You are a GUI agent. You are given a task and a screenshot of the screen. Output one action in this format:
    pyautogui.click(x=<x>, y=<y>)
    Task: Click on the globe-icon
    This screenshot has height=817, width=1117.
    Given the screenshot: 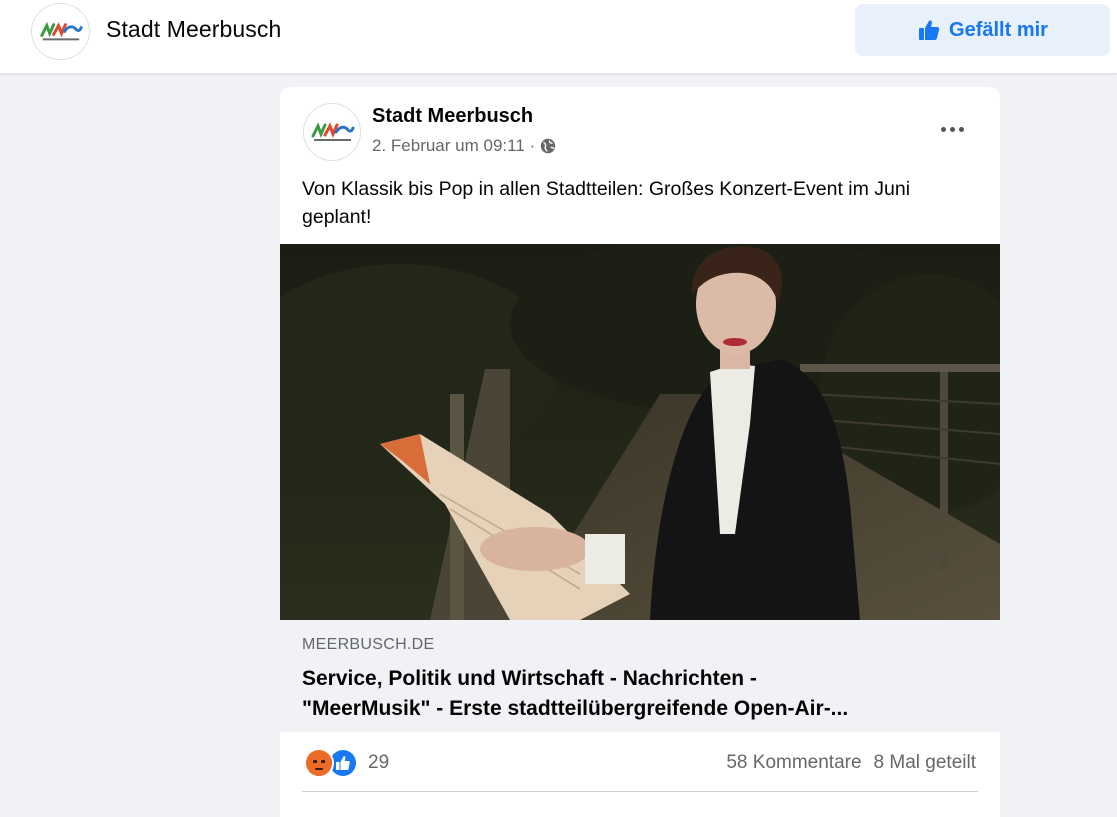 What is the action you would take?
    pyautogui.click(x=548, y=146)
    